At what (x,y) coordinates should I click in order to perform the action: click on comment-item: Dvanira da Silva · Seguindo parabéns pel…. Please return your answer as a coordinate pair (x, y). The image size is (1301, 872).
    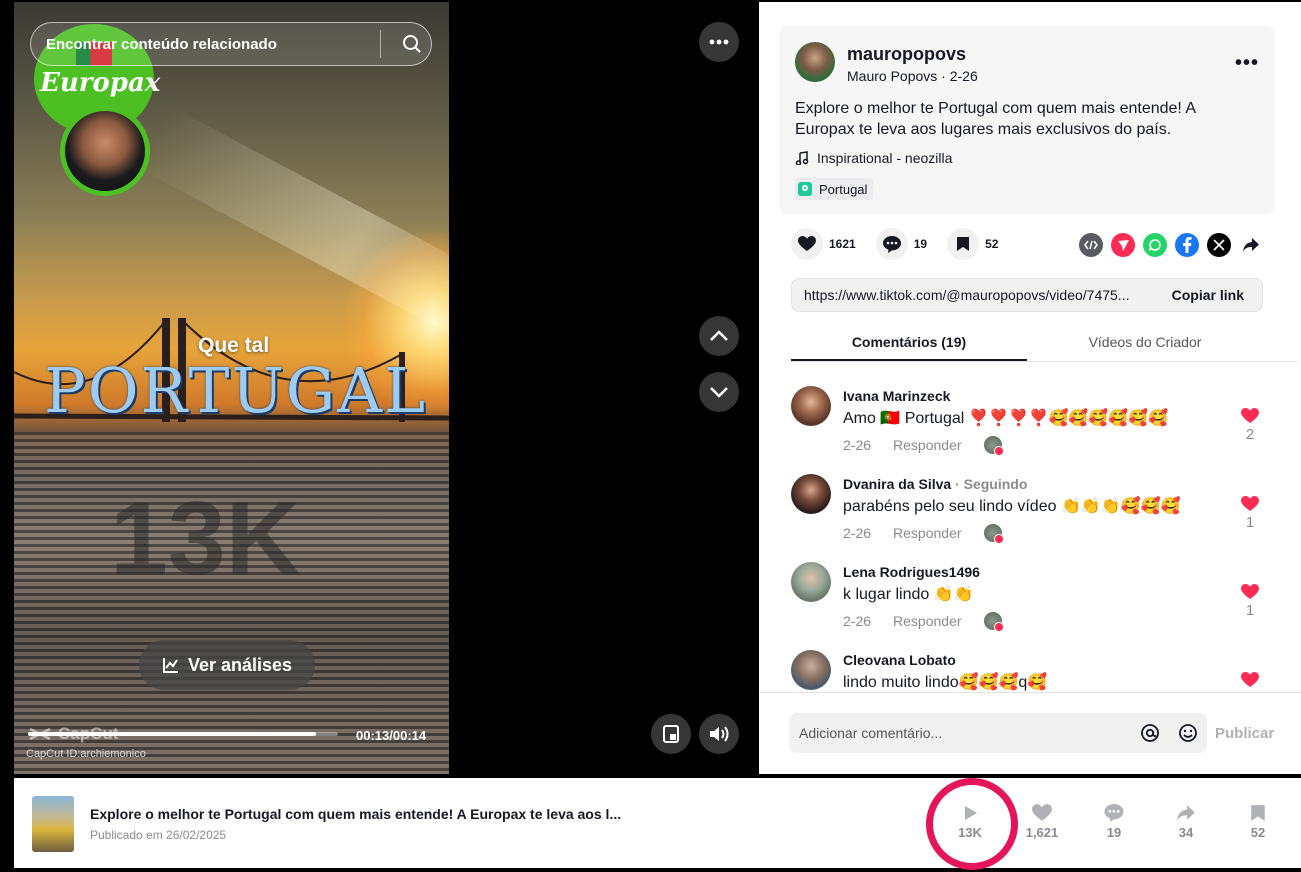
    Looking at the image, I should click on (1030, 518).